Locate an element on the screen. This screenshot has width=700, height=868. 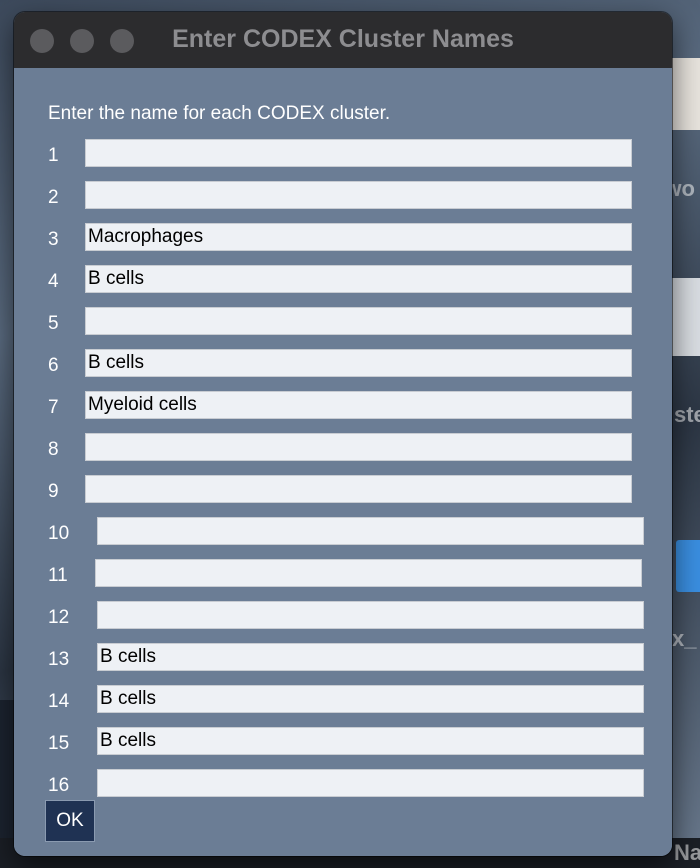
cluster-number-label: 16 is located at coordinates (59, 785).